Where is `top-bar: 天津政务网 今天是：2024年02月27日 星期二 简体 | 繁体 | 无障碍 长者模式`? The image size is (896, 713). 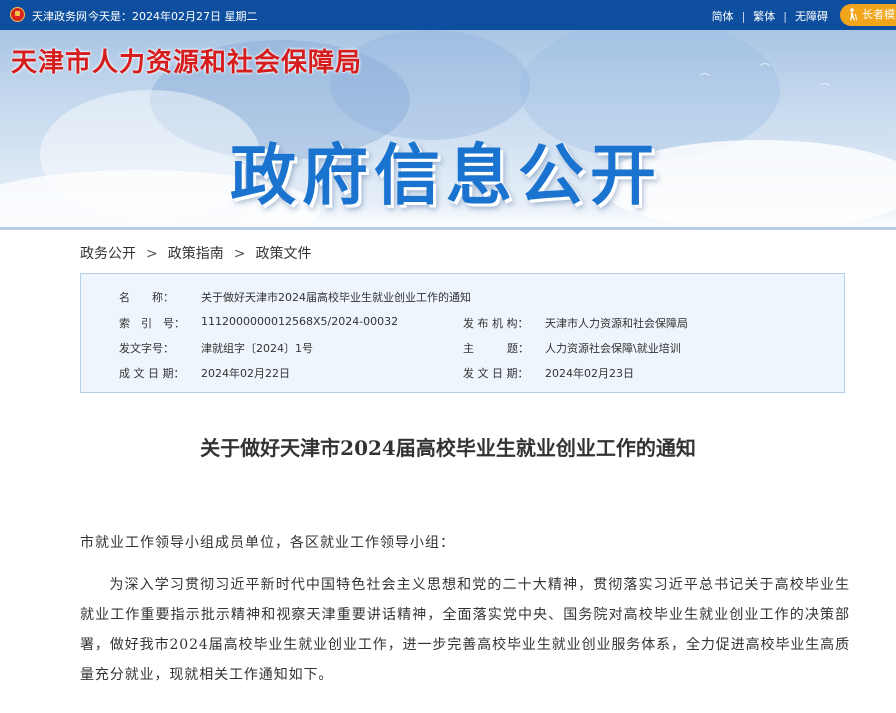
top-bar: 天津政务网 今天是：2024年02月27日 星期二 简体 | 繁体 | 无障碍 长者模式 is located at coordinates (448, 15).